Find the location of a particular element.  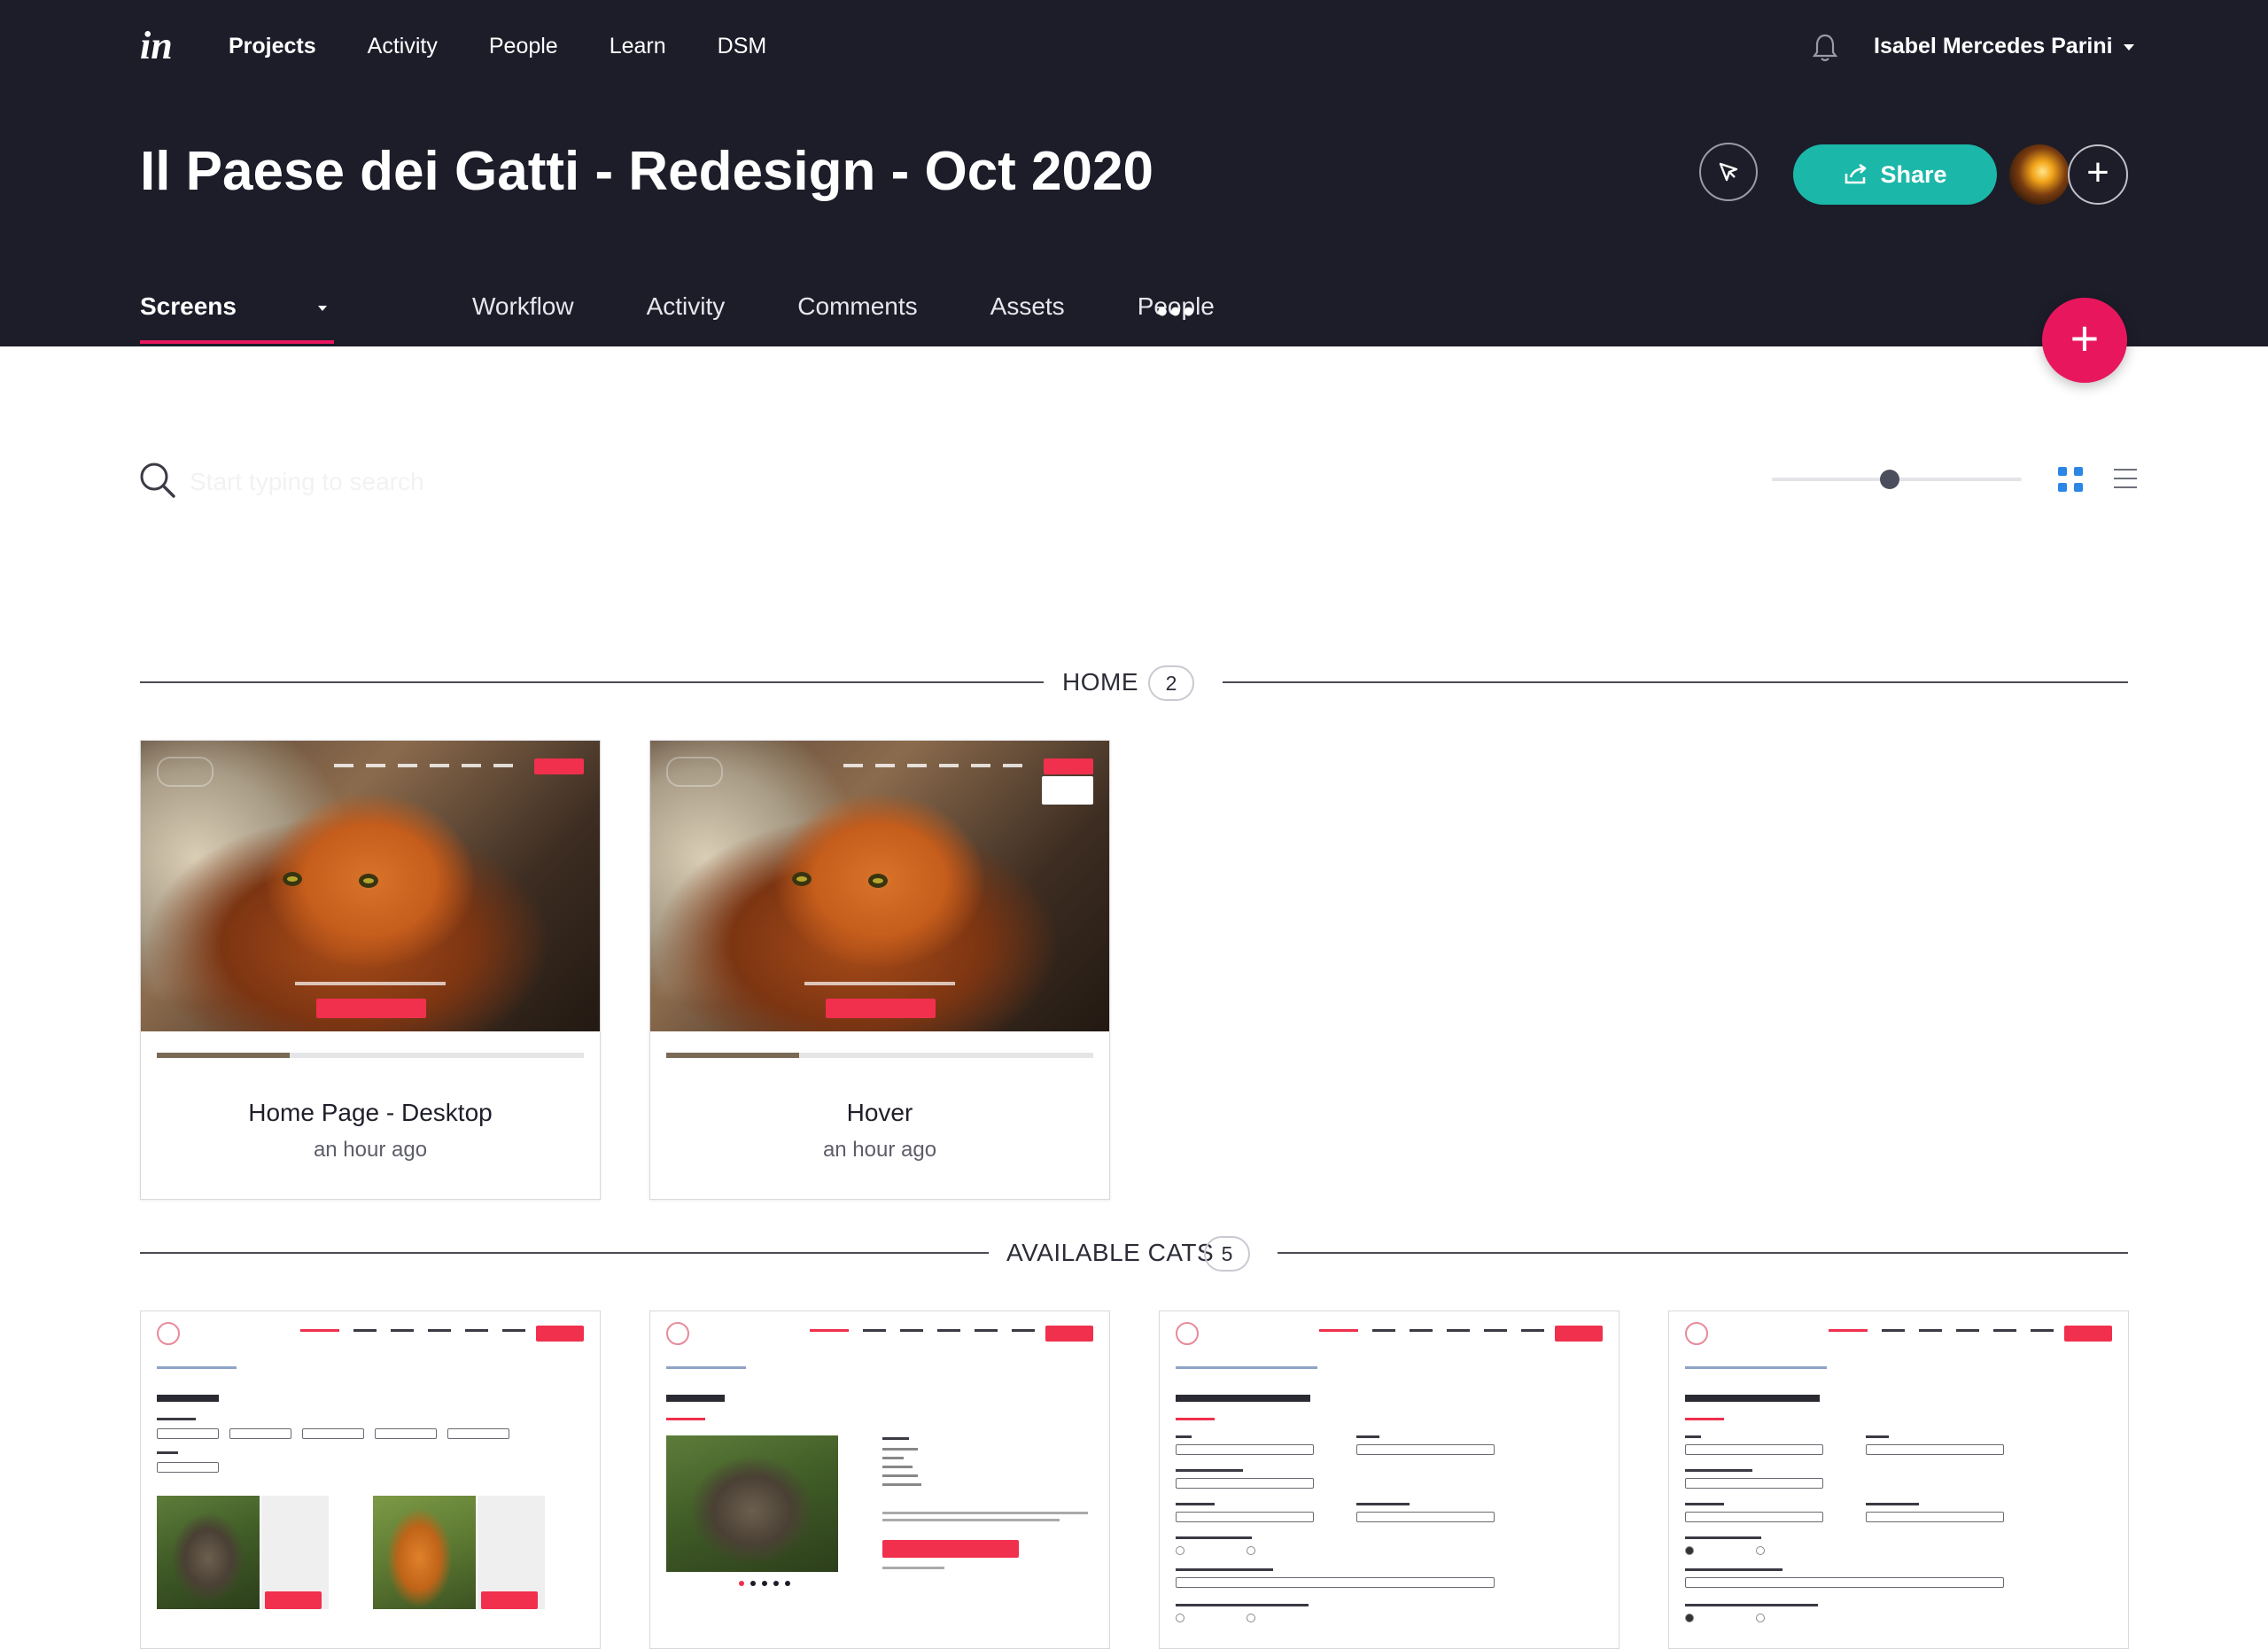

section-count-badge: 2 is located at coordinates (1171, 683).